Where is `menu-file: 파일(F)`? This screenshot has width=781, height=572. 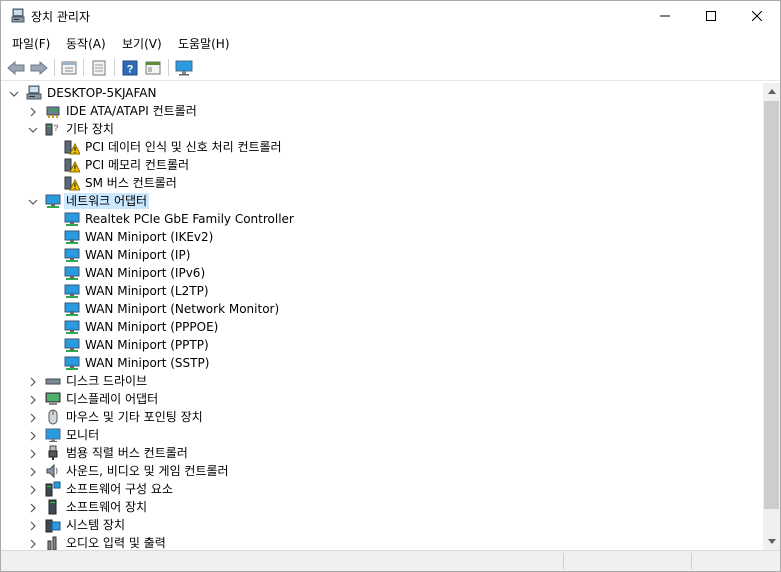
menu-file: 파일(F) is located at coordinates (31, 43).